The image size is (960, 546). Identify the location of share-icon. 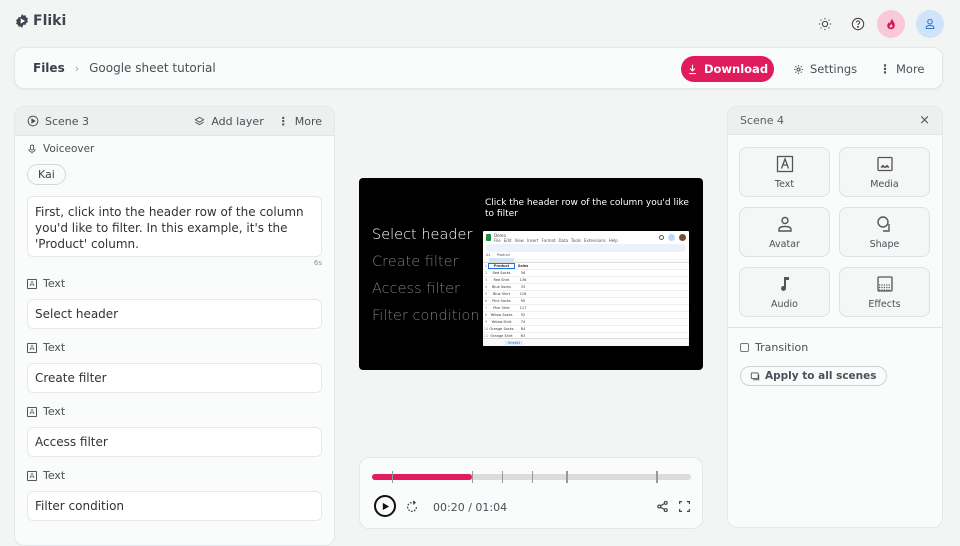
(662, 506).